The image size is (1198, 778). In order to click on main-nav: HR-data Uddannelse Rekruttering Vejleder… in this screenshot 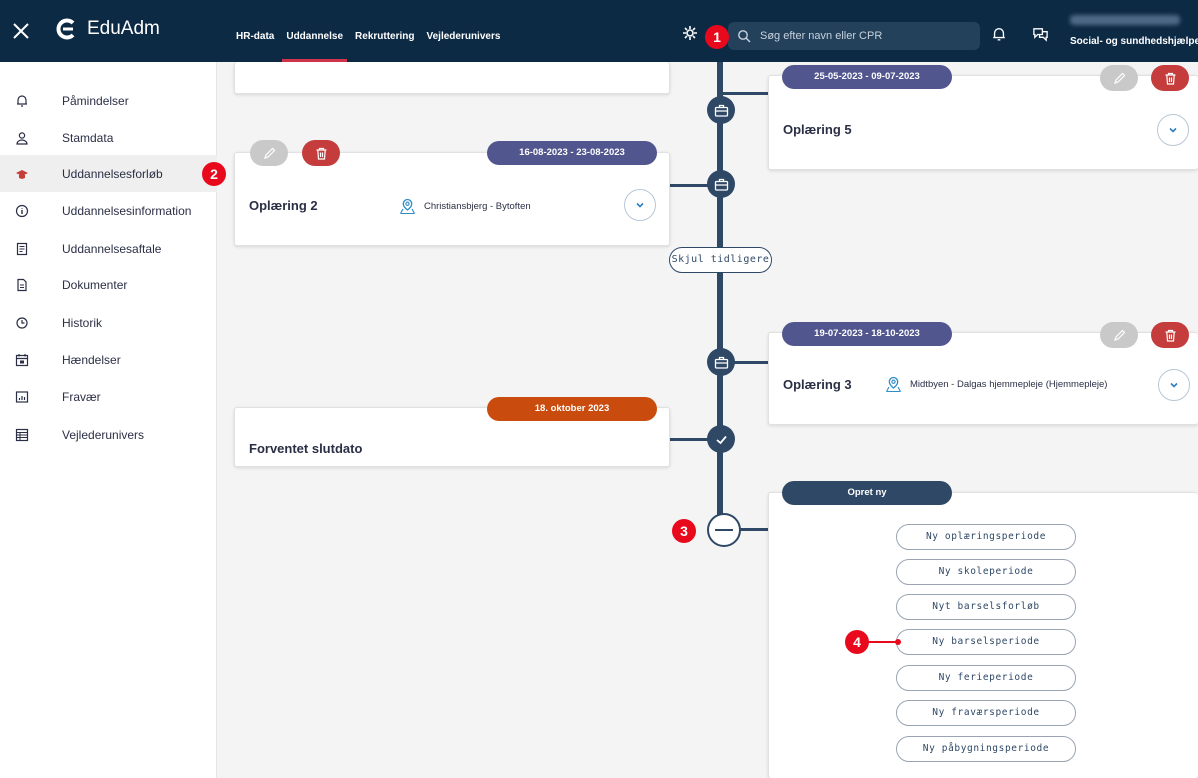, I will do `click(374, 31)`.